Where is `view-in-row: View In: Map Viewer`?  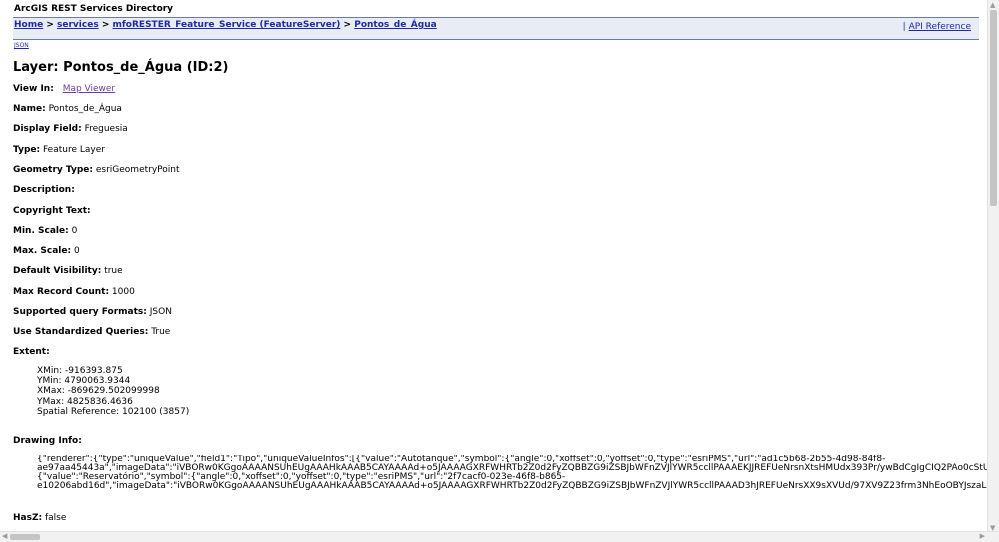
view-in-row: View In: Map Viewer is located at coordinates (64, 89).